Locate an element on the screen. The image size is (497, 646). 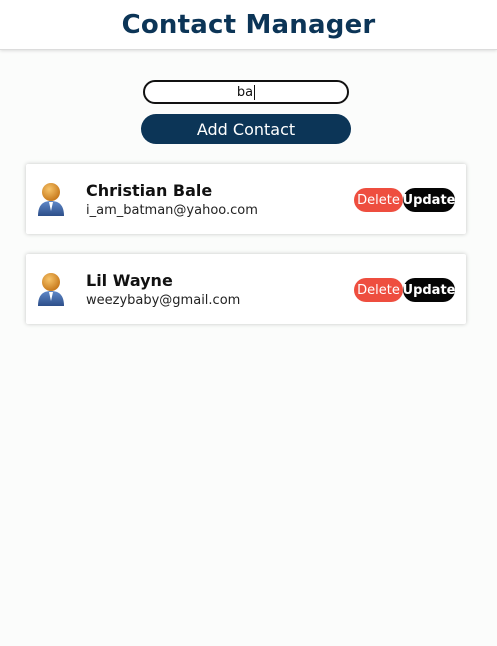
contact-email: weezybaby@gmail.com is located at coordinates (163, 300).